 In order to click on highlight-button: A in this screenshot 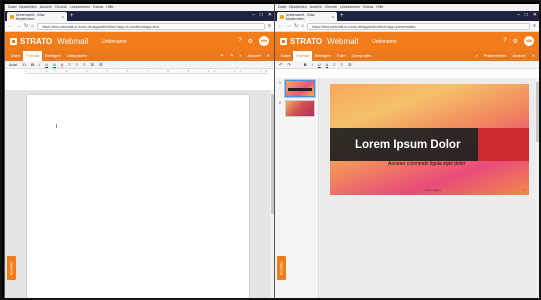, I will do `click(62, 65)`.